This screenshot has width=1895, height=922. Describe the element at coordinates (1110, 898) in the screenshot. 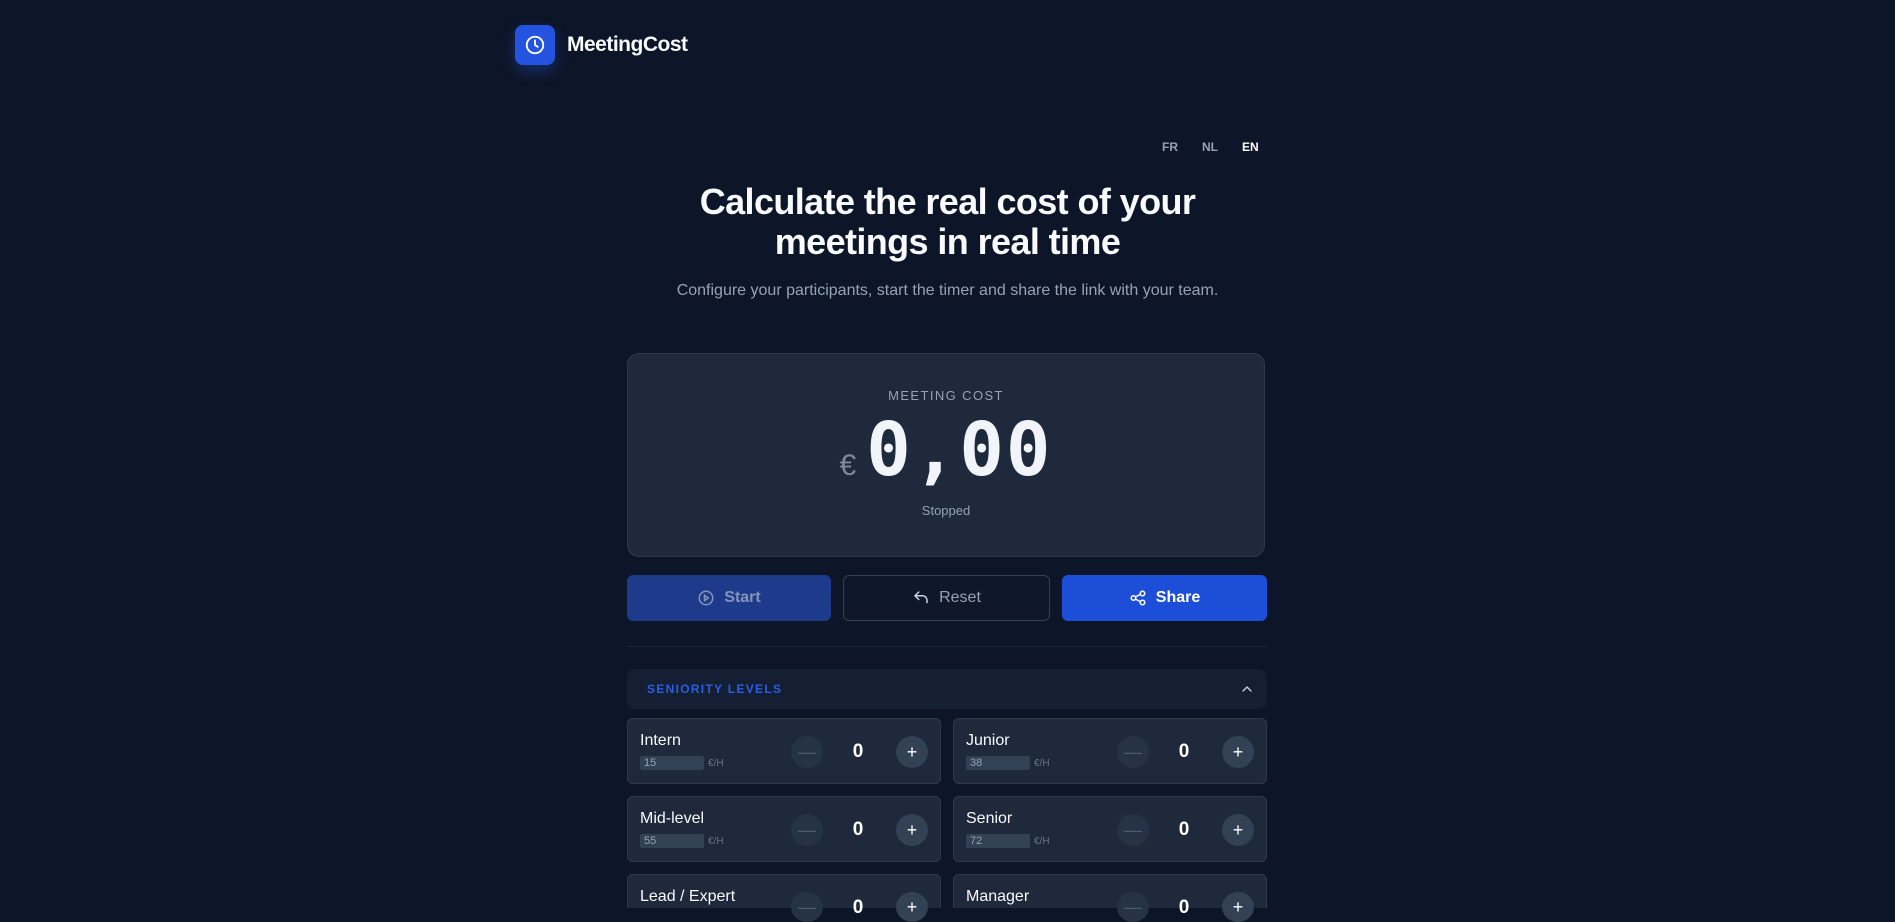

I see `level-card-manager: Manager — 0 +` at that location.